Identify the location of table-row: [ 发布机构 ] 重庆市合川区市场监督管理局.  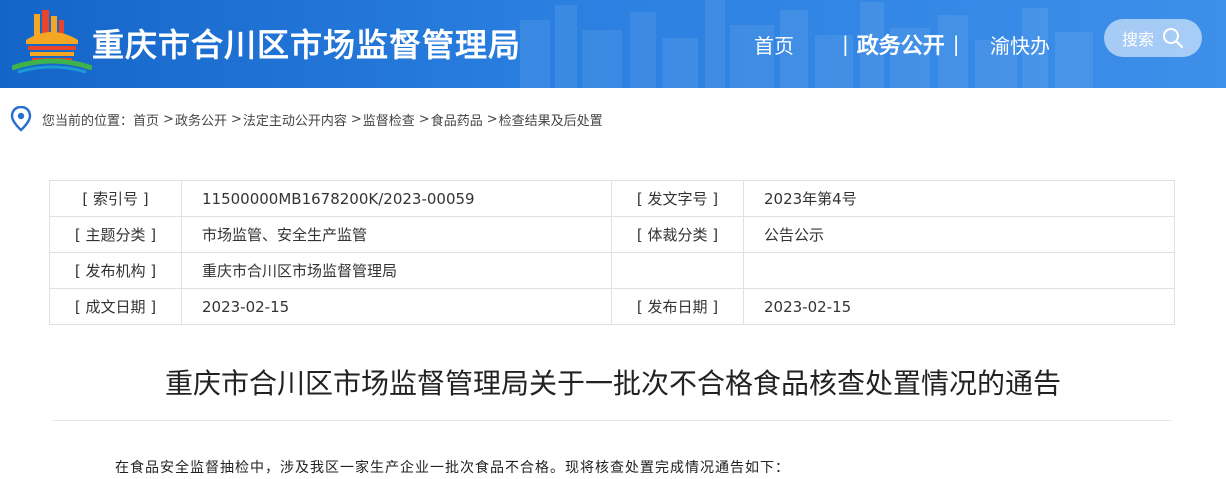
(612, 270).